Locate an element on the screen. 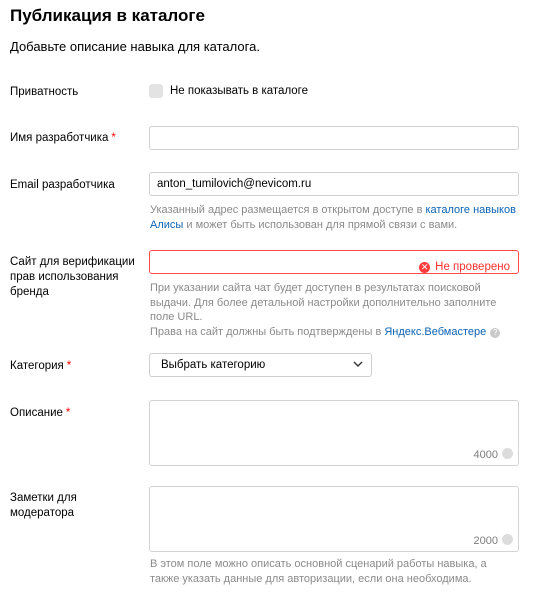 The image size is (546, 600). description-counter: 4000 is located at coordinates (485, 455).